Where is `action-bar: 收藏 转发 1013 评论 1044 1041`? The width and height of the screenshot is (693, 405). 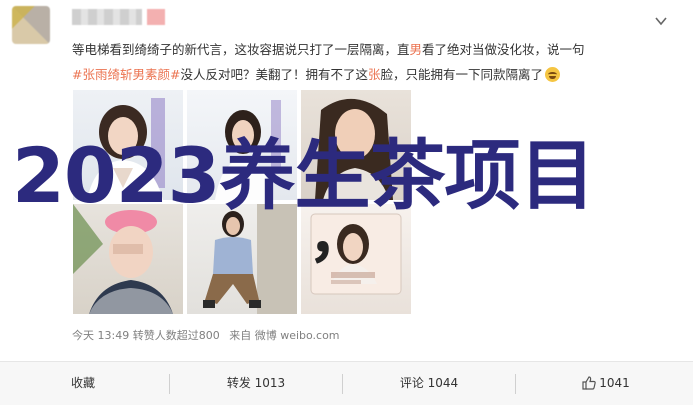 action-bar: 收藏 转发 1013 评论 1044 1041 is located at coordinates (346, 383).